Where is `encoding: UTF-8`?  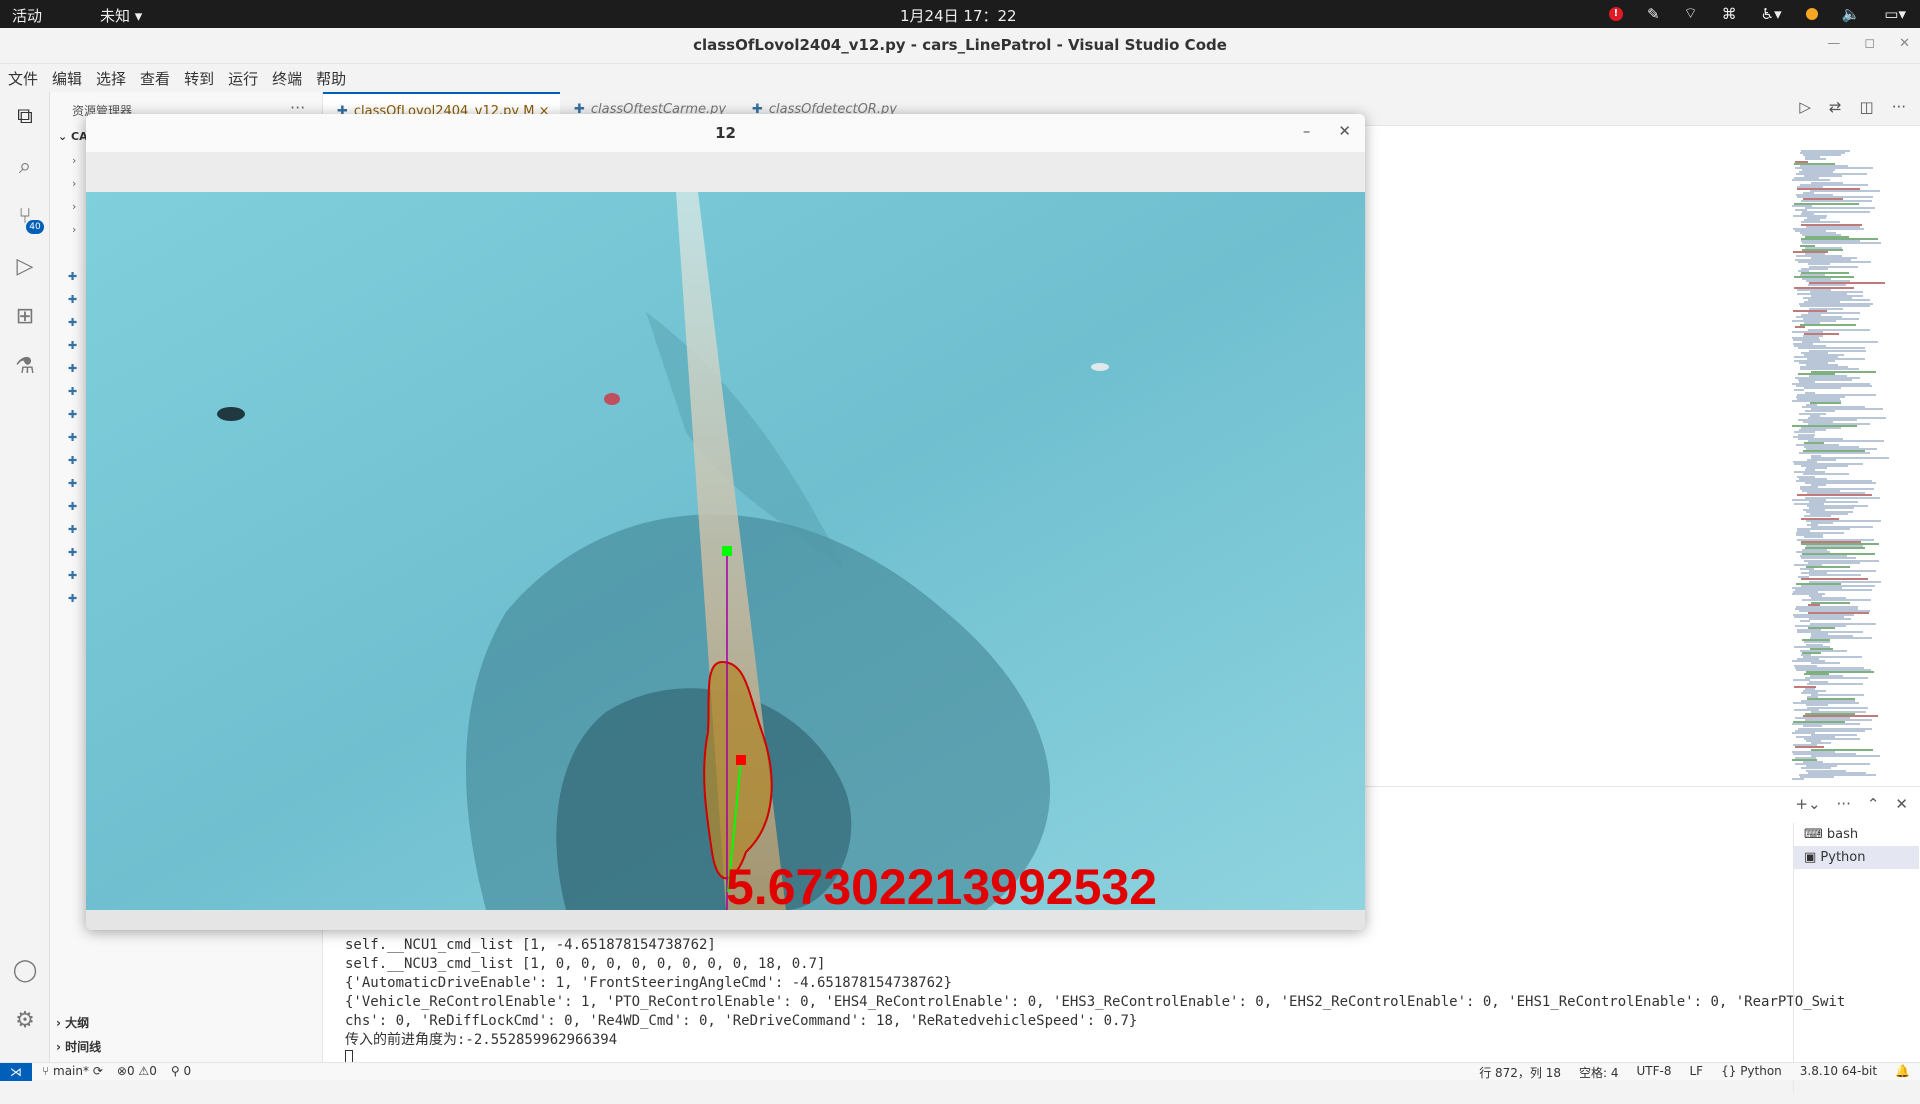
encoding: UTF-8 is located at coordinates (1654, 1072).